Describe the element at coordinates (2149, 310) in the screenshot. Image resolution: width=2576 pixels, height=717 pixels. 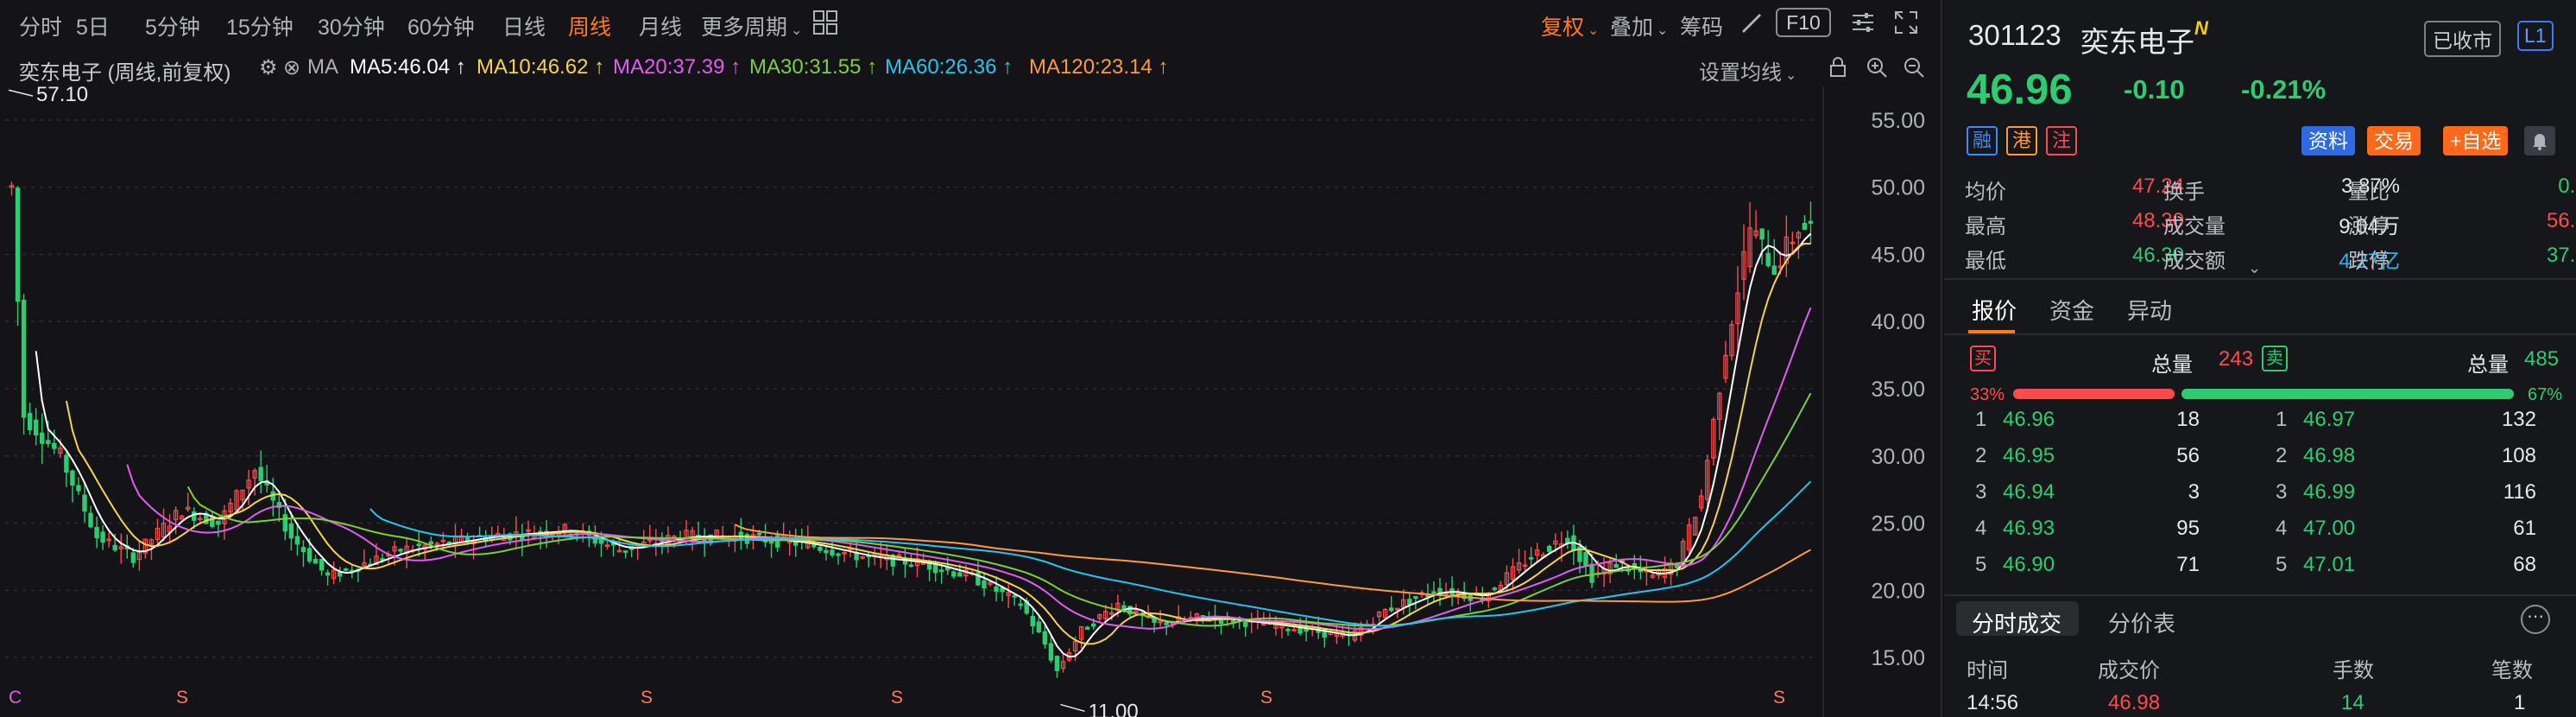
I see `tab-anomaly: 异动` at that location.